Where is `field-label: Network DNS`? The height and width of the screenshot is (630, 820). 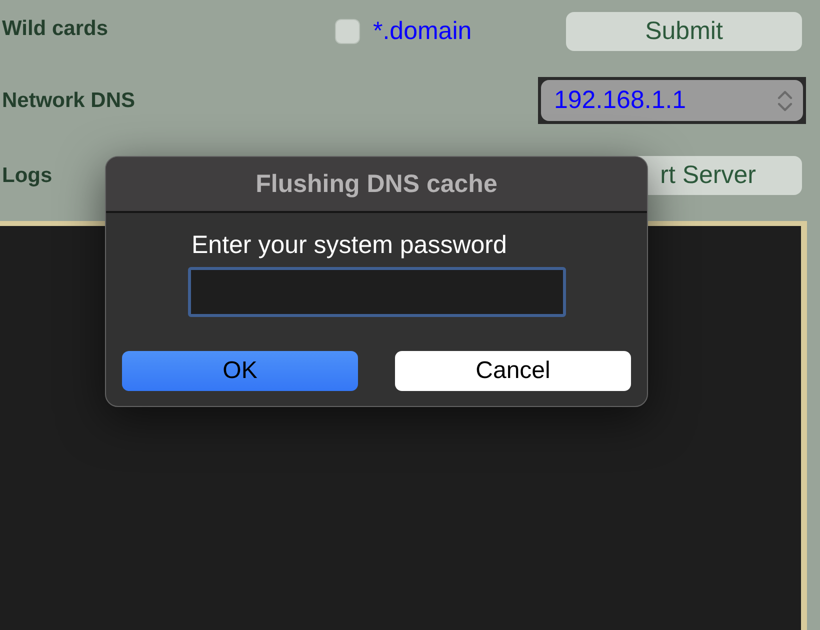
field-label: Network DNS is located at coordinates (68, 101).